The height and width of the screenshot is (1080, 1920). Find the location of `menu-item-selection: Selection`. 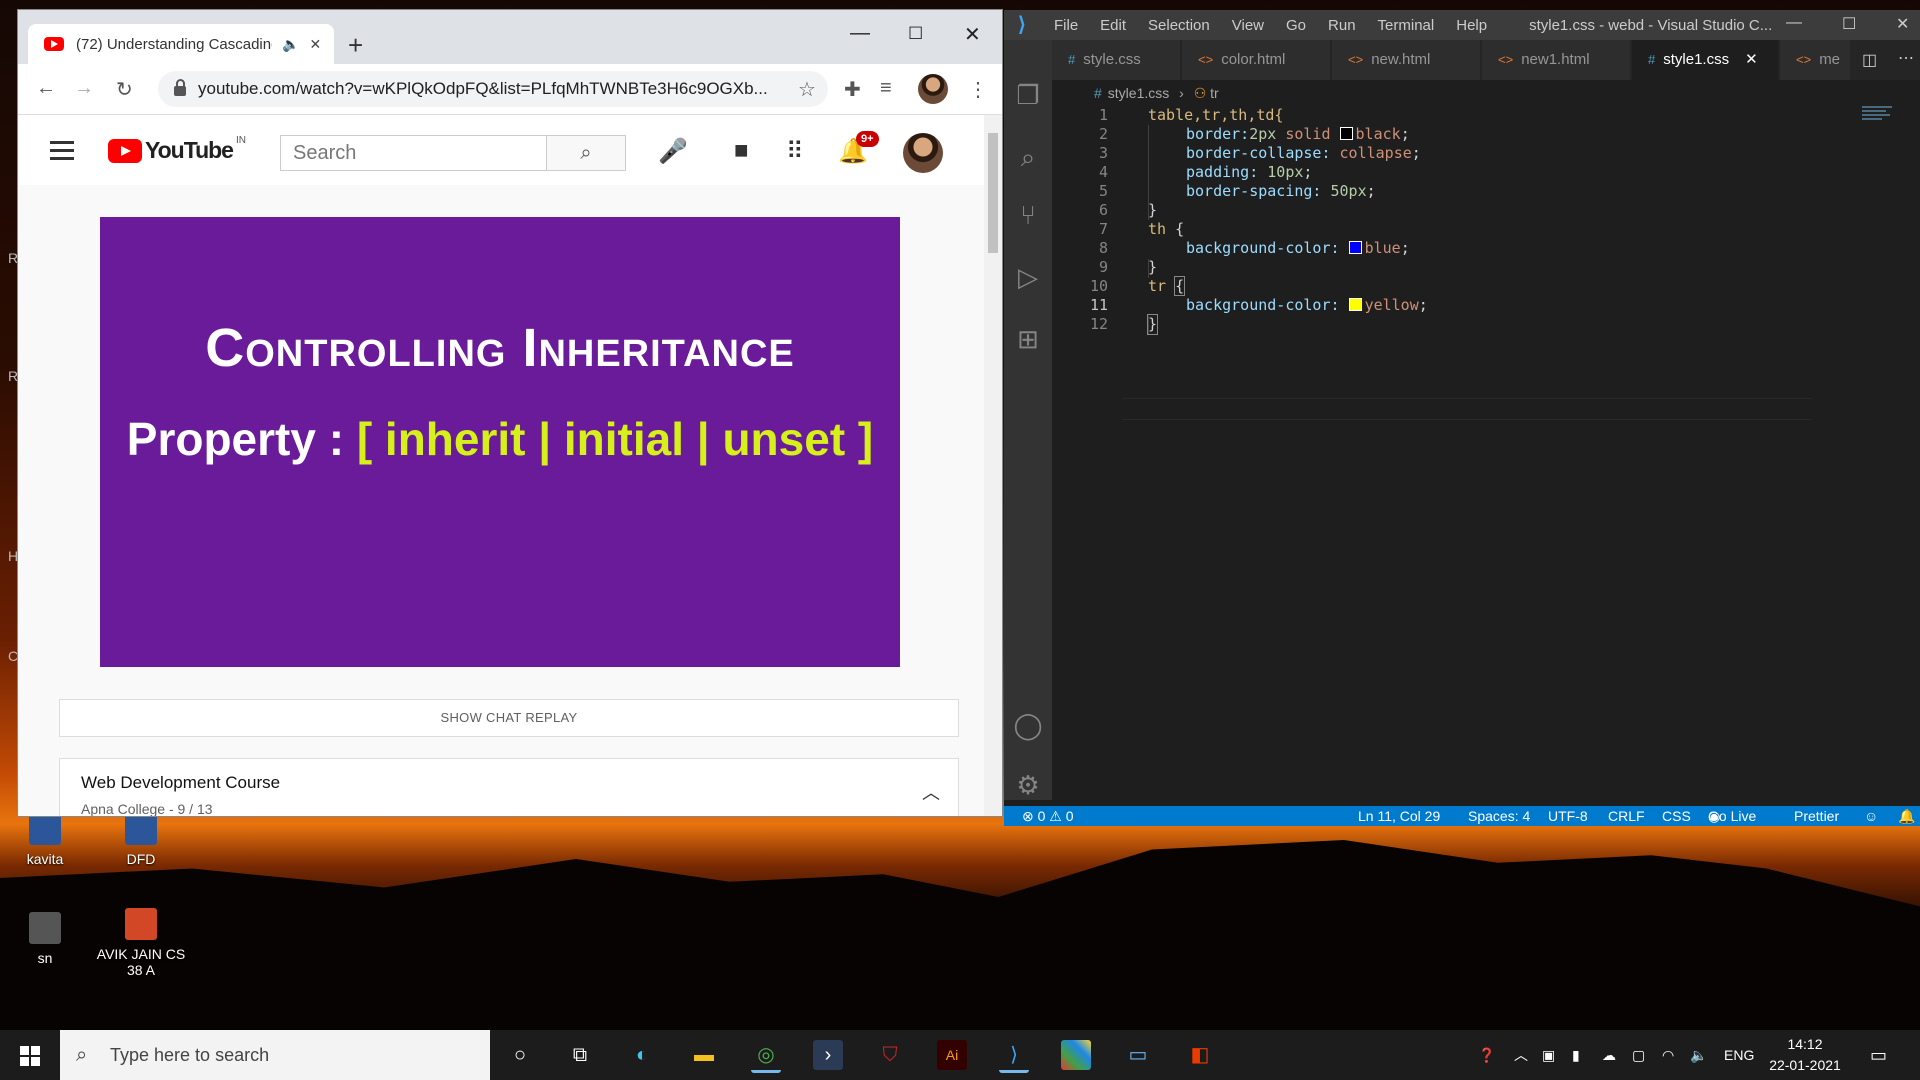

menu-item-selection: Selection is located at coordinates (1179, 25).